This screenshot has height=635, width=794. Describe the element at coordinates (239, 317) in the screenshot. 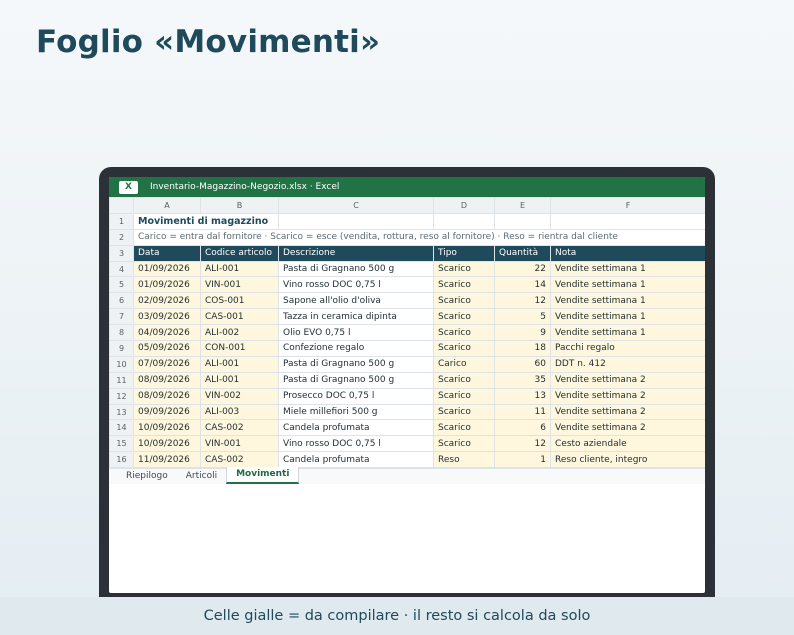

I see `cell-codice-articolo: CAS-001` at that location.